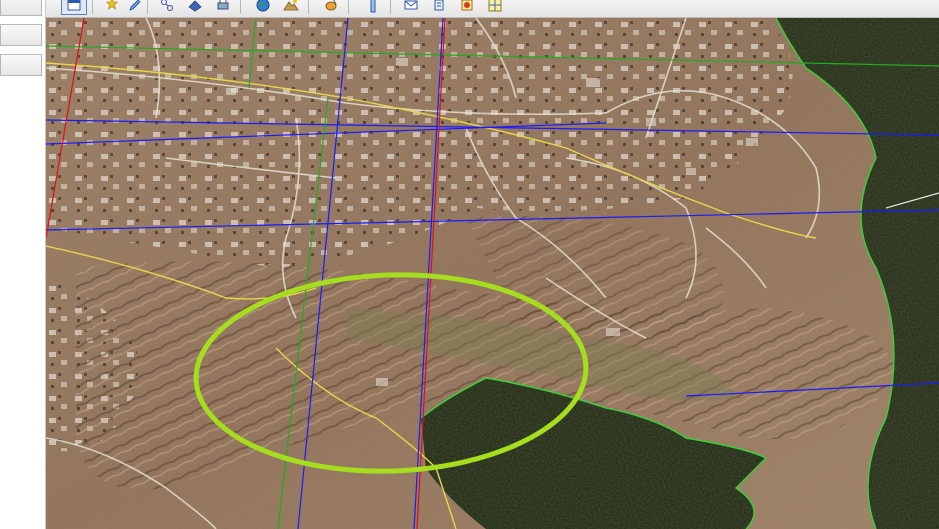 Image resolution: width=939 pixels, height=529 pixels. What do you see at coordinates (495, 7) in the screenshot?
I see `grid-map-icon` at bounding box center [495, 7].